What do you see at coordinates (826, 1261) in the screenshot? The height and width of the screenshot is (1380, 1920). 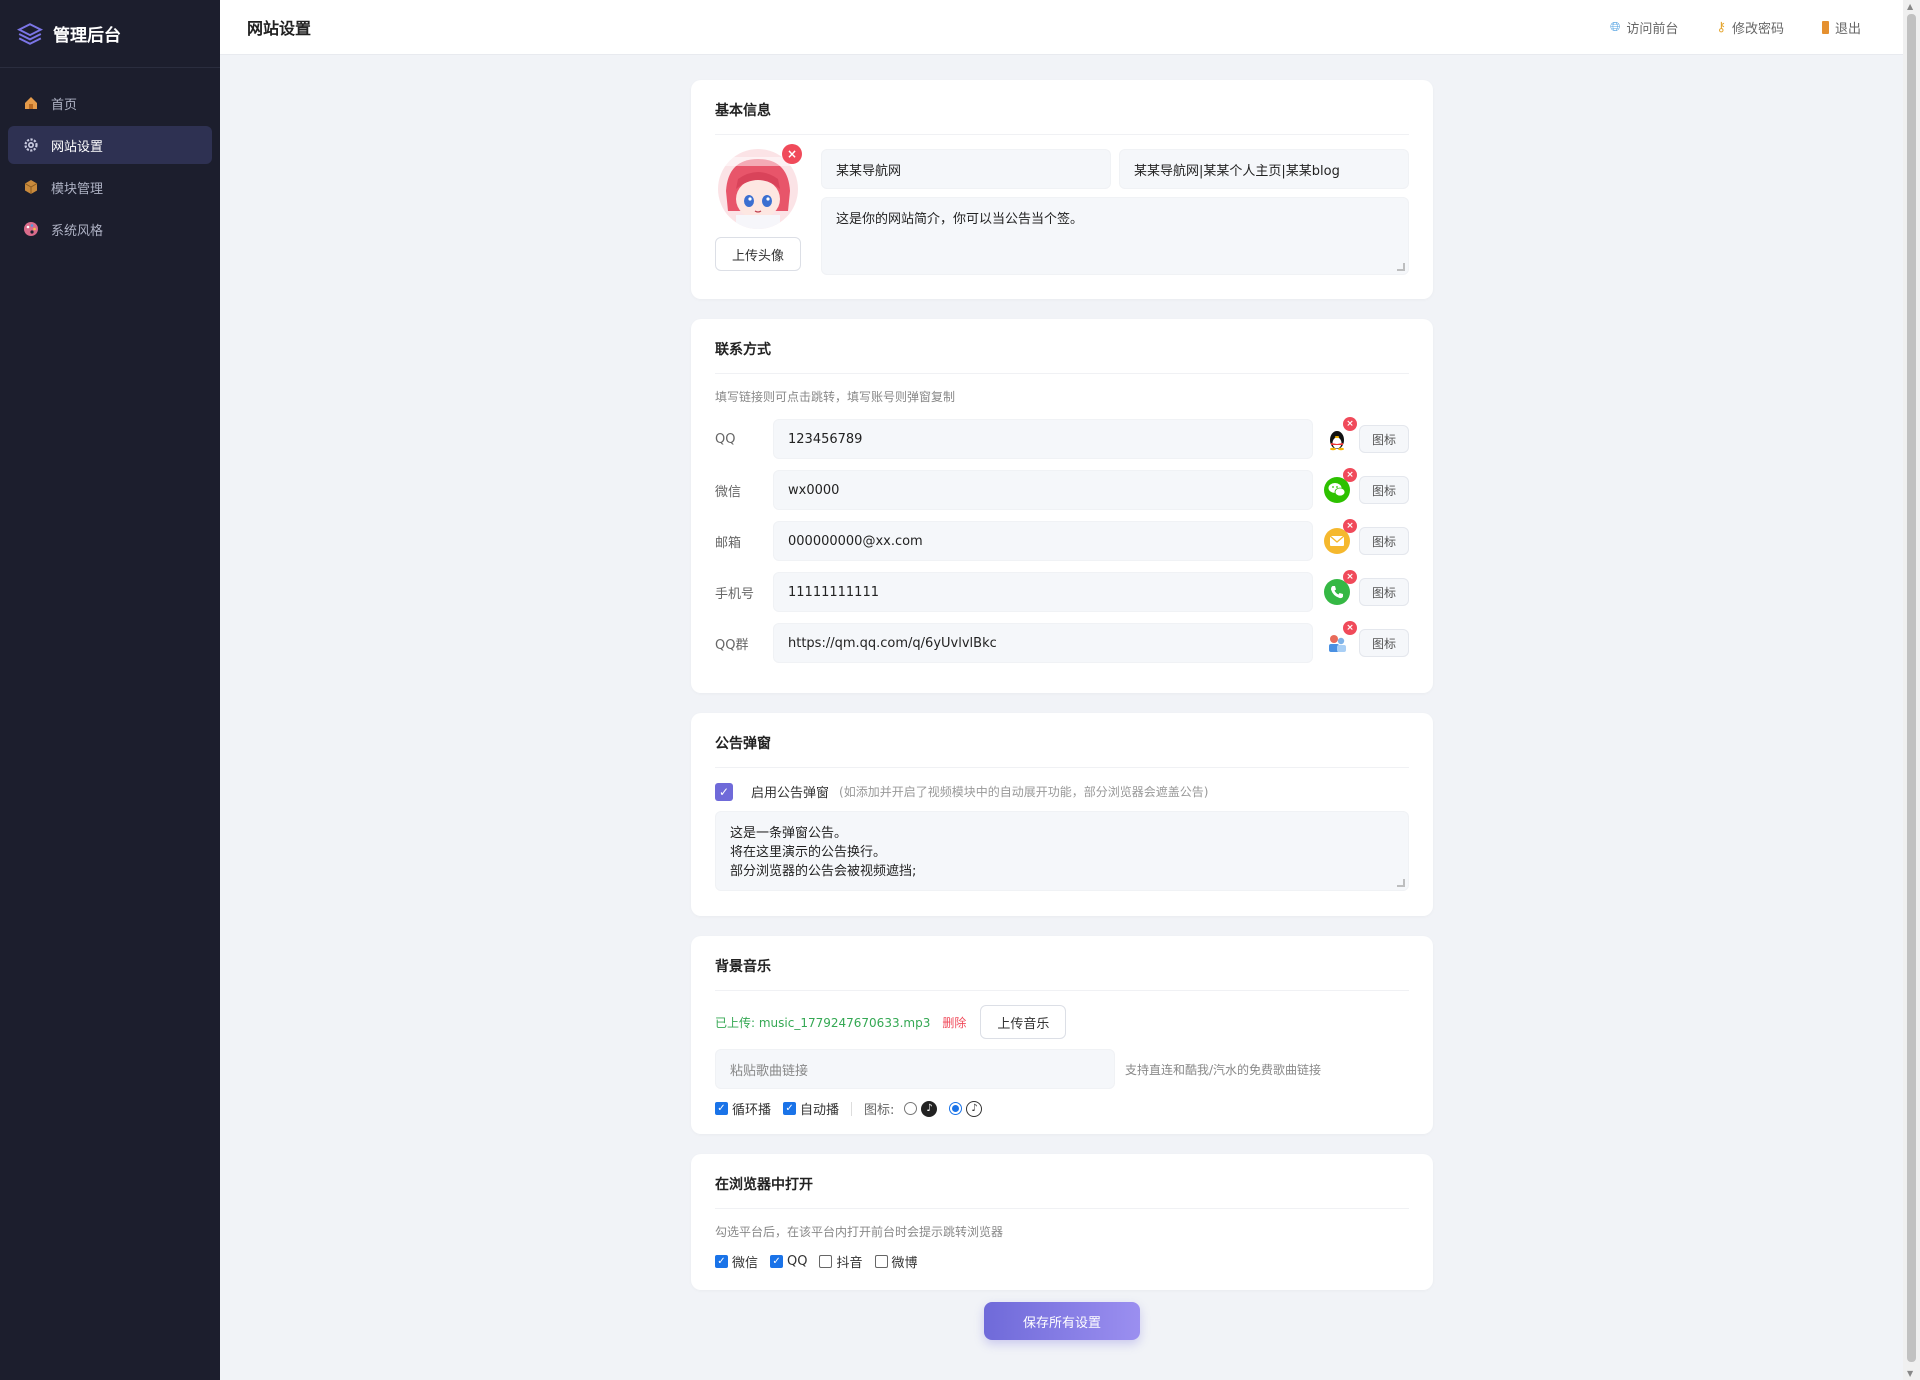 I see `douyin-checkbox` at bounding box center [826, 1261].